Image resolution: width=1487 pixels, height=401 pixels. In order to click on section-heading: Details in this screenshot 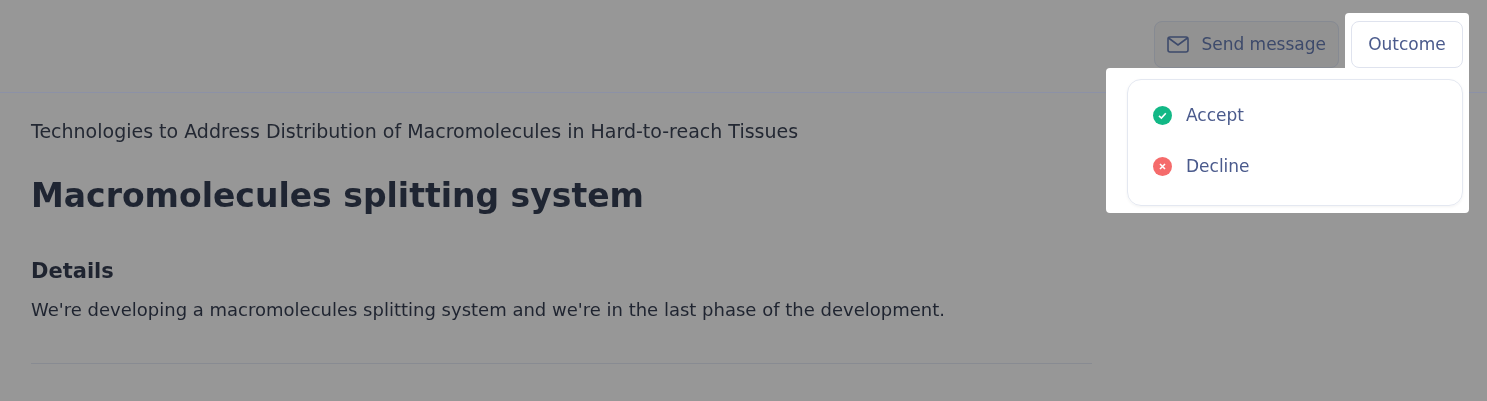, I will do `click(73, 272)`.